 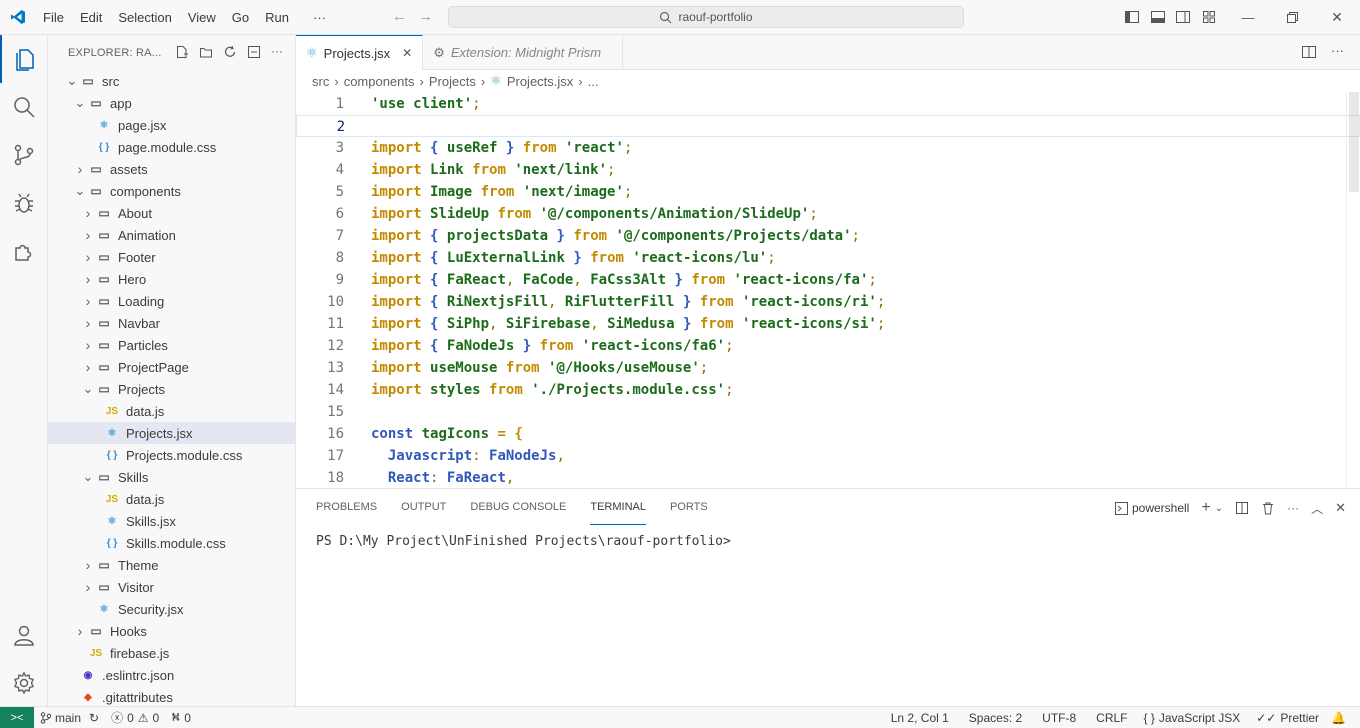 I want to click on tree-item: ⚛ page.jsx, so click(x=171, y=125).